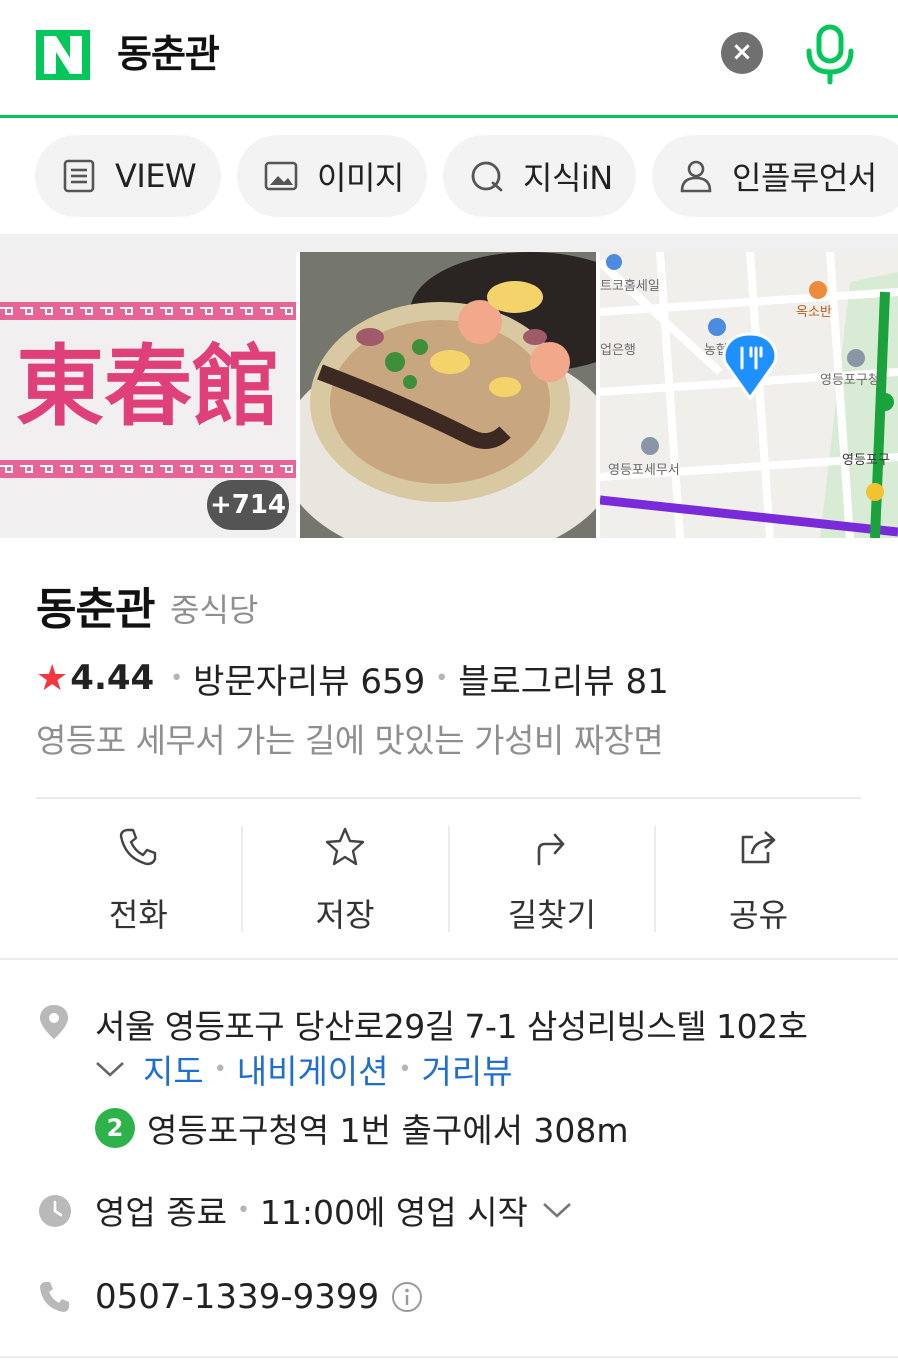 The width and height of the screenshot is (898, 1368). Describe the element at coordinates (350, 740) in the screenshot. I see `place-description: 영등포 세무서 가는 길에 맛있는 가성비 짜장면` at that location.